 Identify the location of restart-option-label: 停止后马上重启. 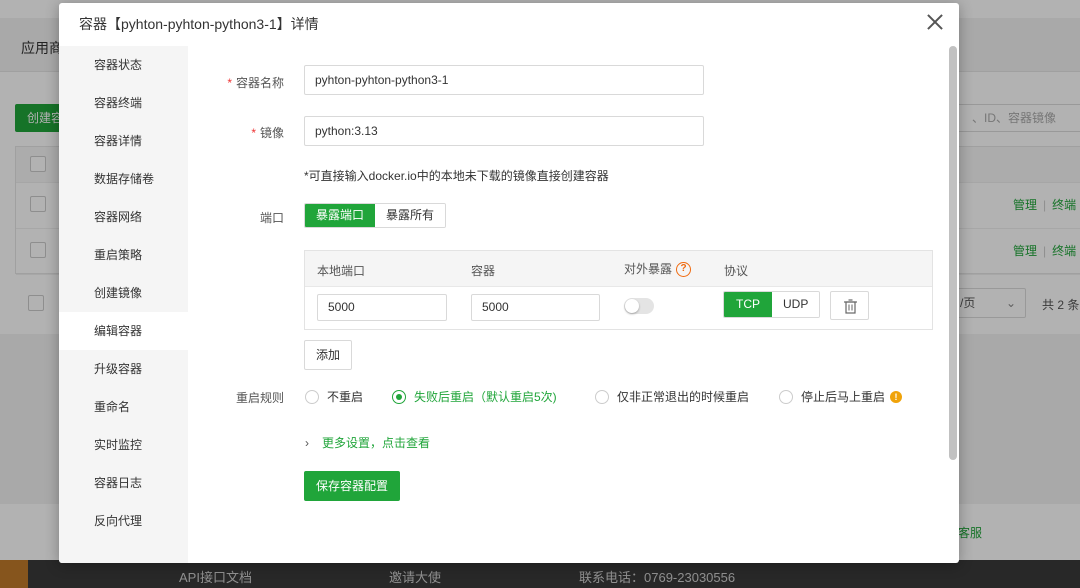
(843, 397).